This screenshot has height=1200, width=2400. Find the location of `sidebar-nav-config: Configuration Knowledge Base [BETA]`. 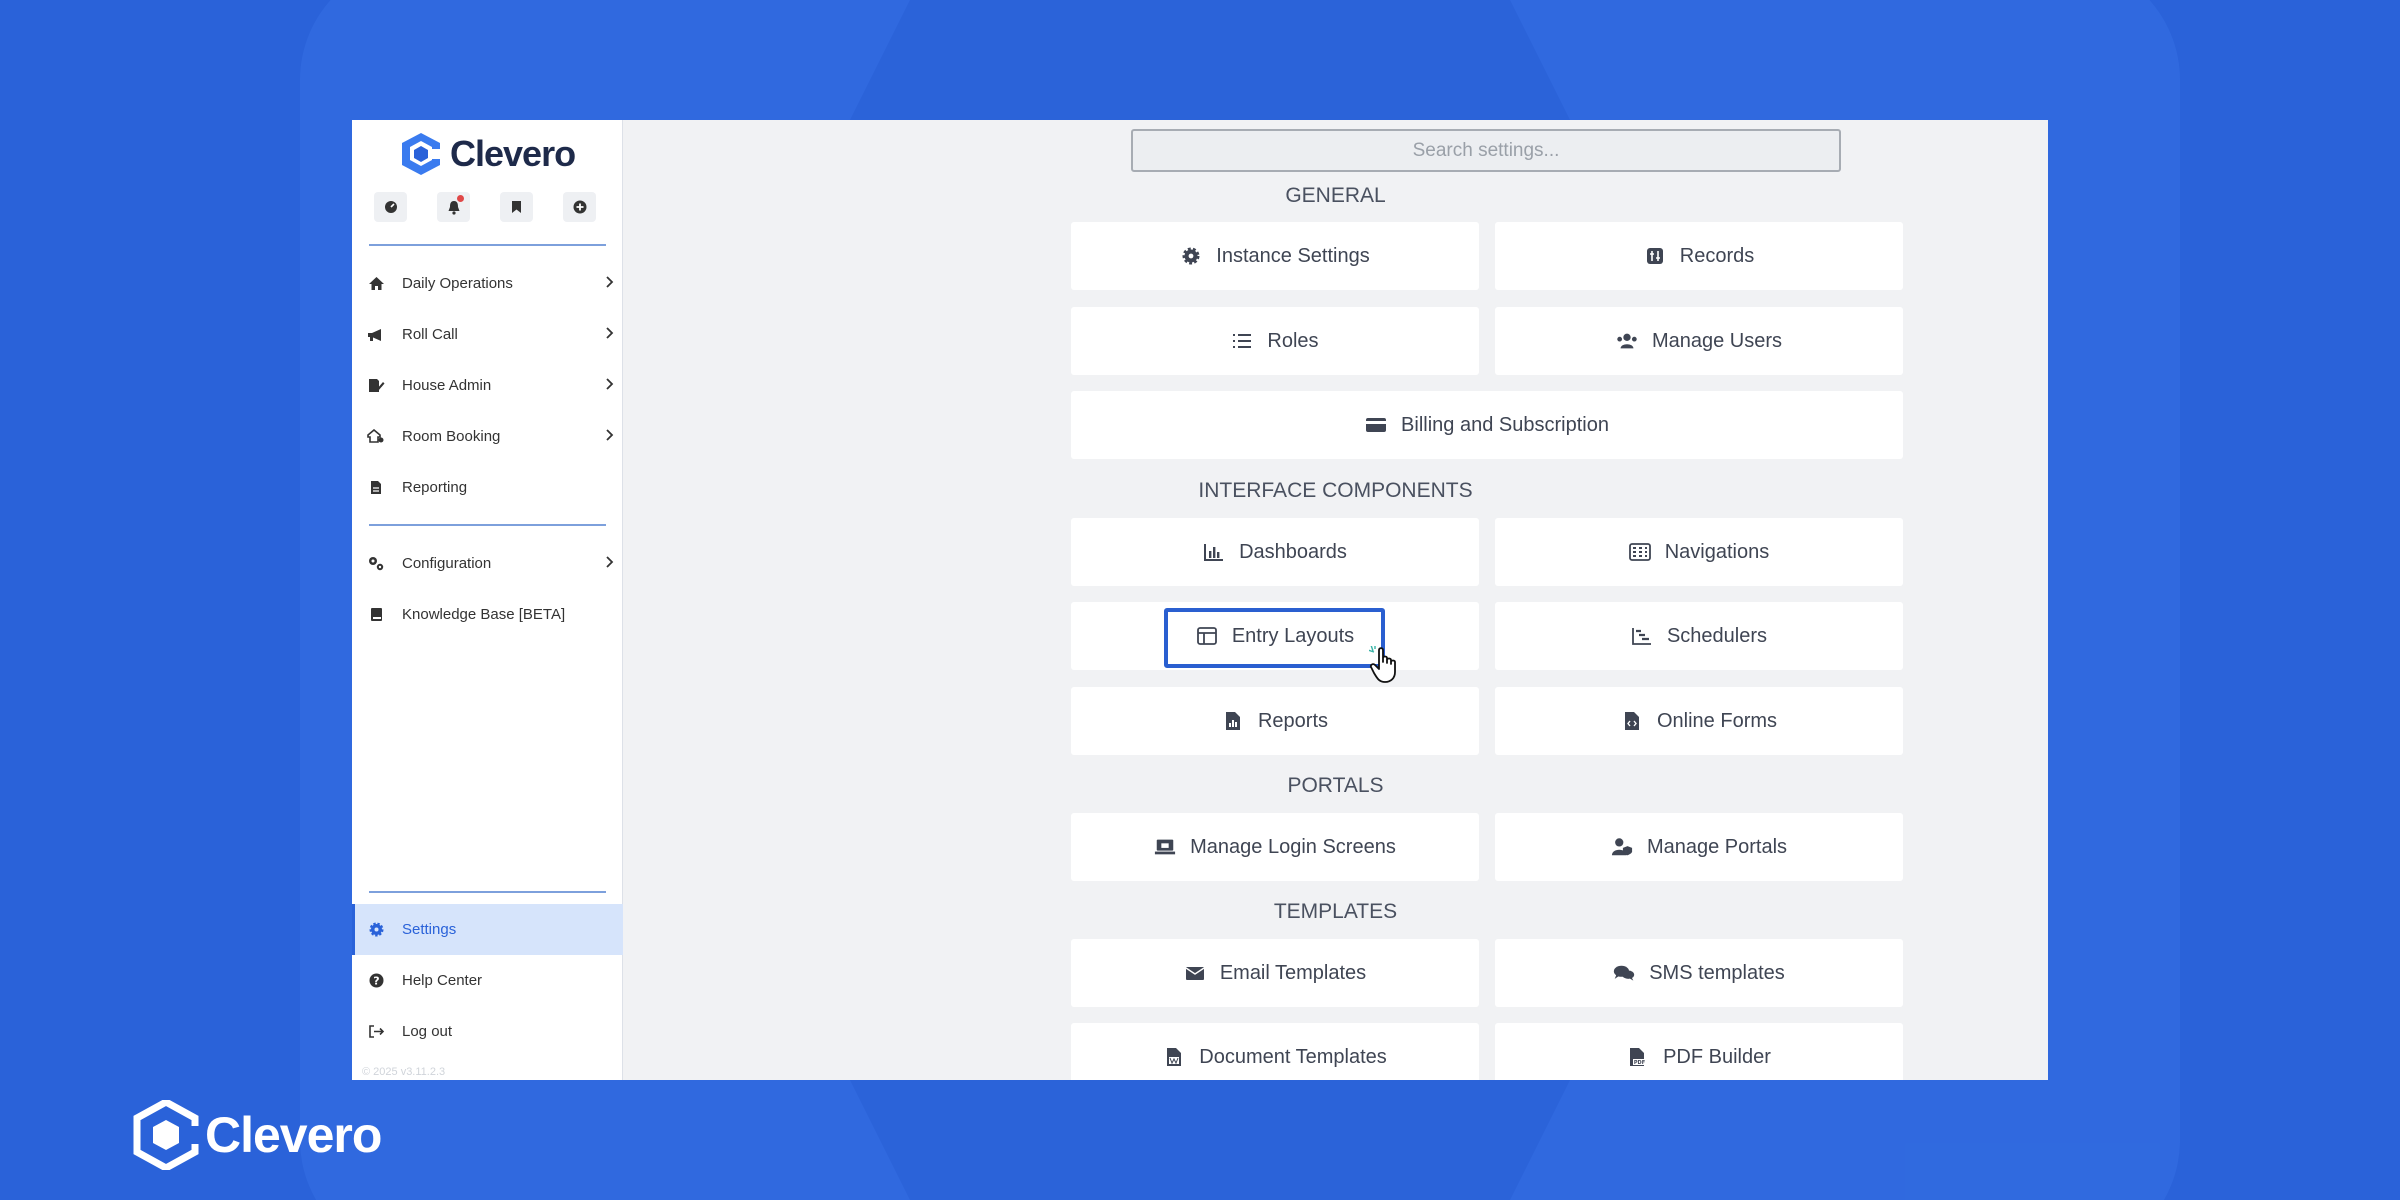

sidebar-nav-config: Configuration Knowledge Base [BETA] is located at coordinates (487, 589).